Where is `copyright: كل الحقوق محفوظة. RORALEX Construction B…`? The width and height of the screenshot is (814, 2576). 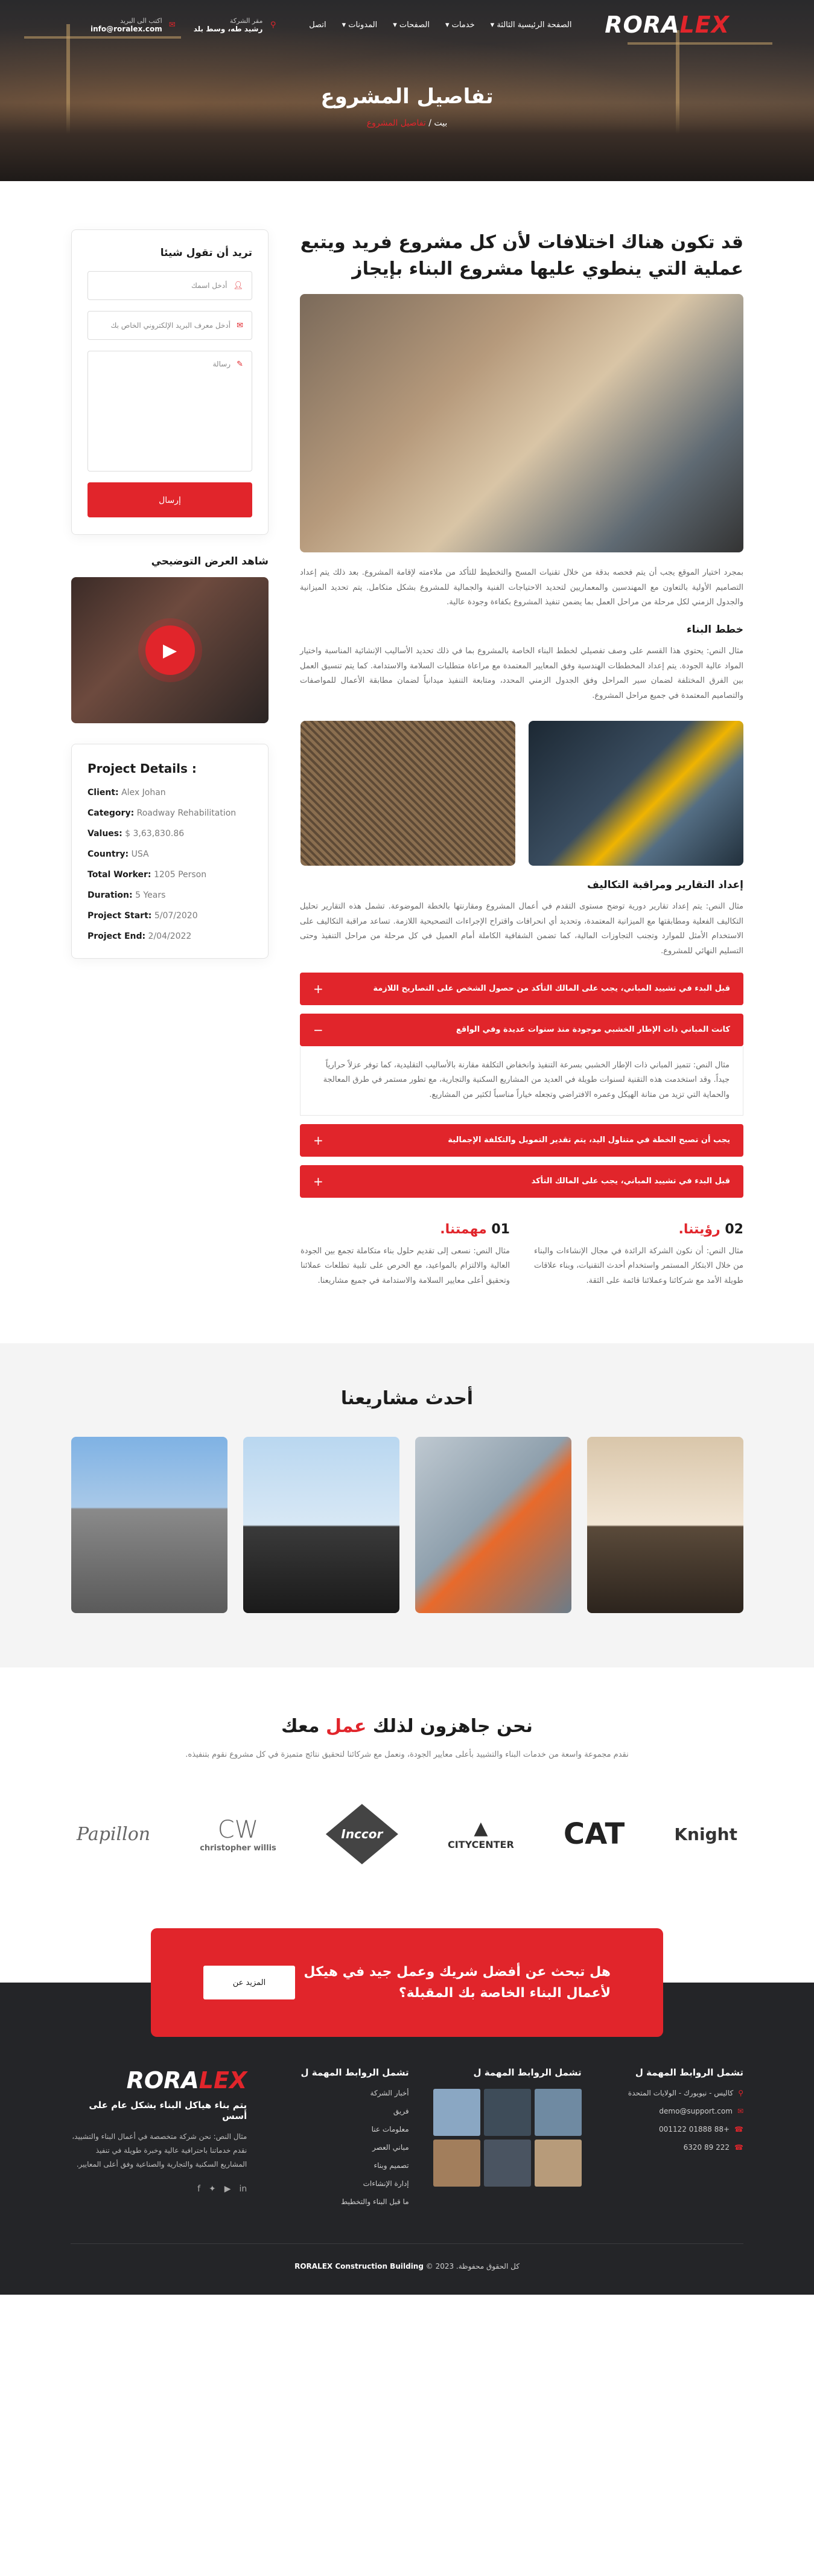
copyright: كل الحقوق محفوظة. RORALEX Construction B… is located at coordinates (407, 2257).